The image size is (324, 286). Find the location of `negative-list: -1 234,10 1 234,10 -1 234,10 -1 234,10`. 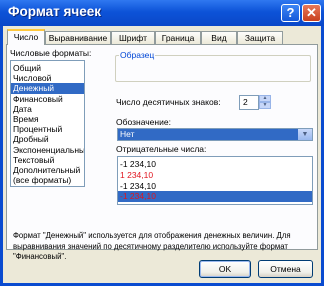

negative-list: -1 234,10 1 234,10 -1 234,10 -1 234,10 is located at coordinates (215, 180).